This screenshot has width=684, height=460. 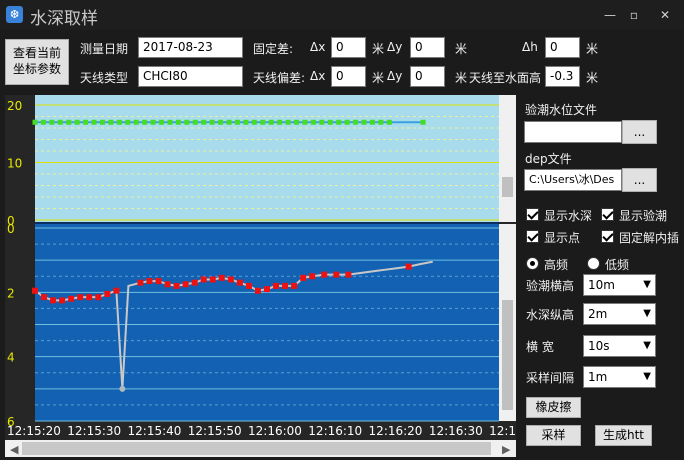 What do you see at coordinates (607, 236) in the screenshot?
I see `fixed-interp-checkbox` at bounding box center [607, 236].